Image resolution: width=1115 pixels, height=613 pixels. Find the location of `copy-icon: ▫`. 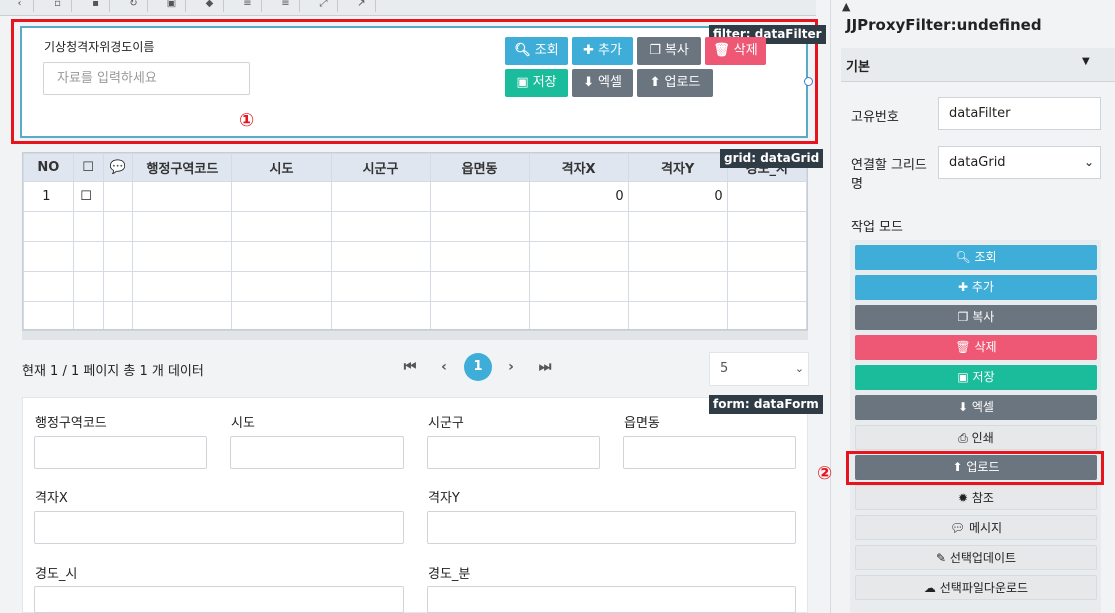

copy-icon: ▫ is located at coordinates (58, 6).